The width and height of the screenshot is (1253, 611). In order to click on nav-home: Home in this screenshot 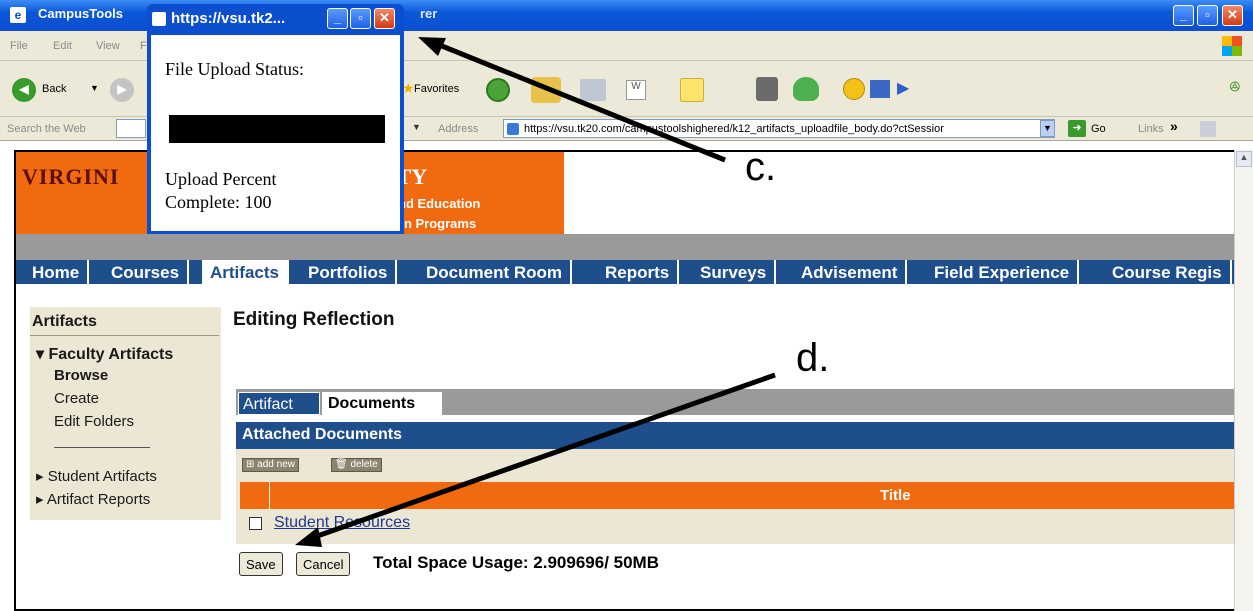, I will do `click(57, 272)`.